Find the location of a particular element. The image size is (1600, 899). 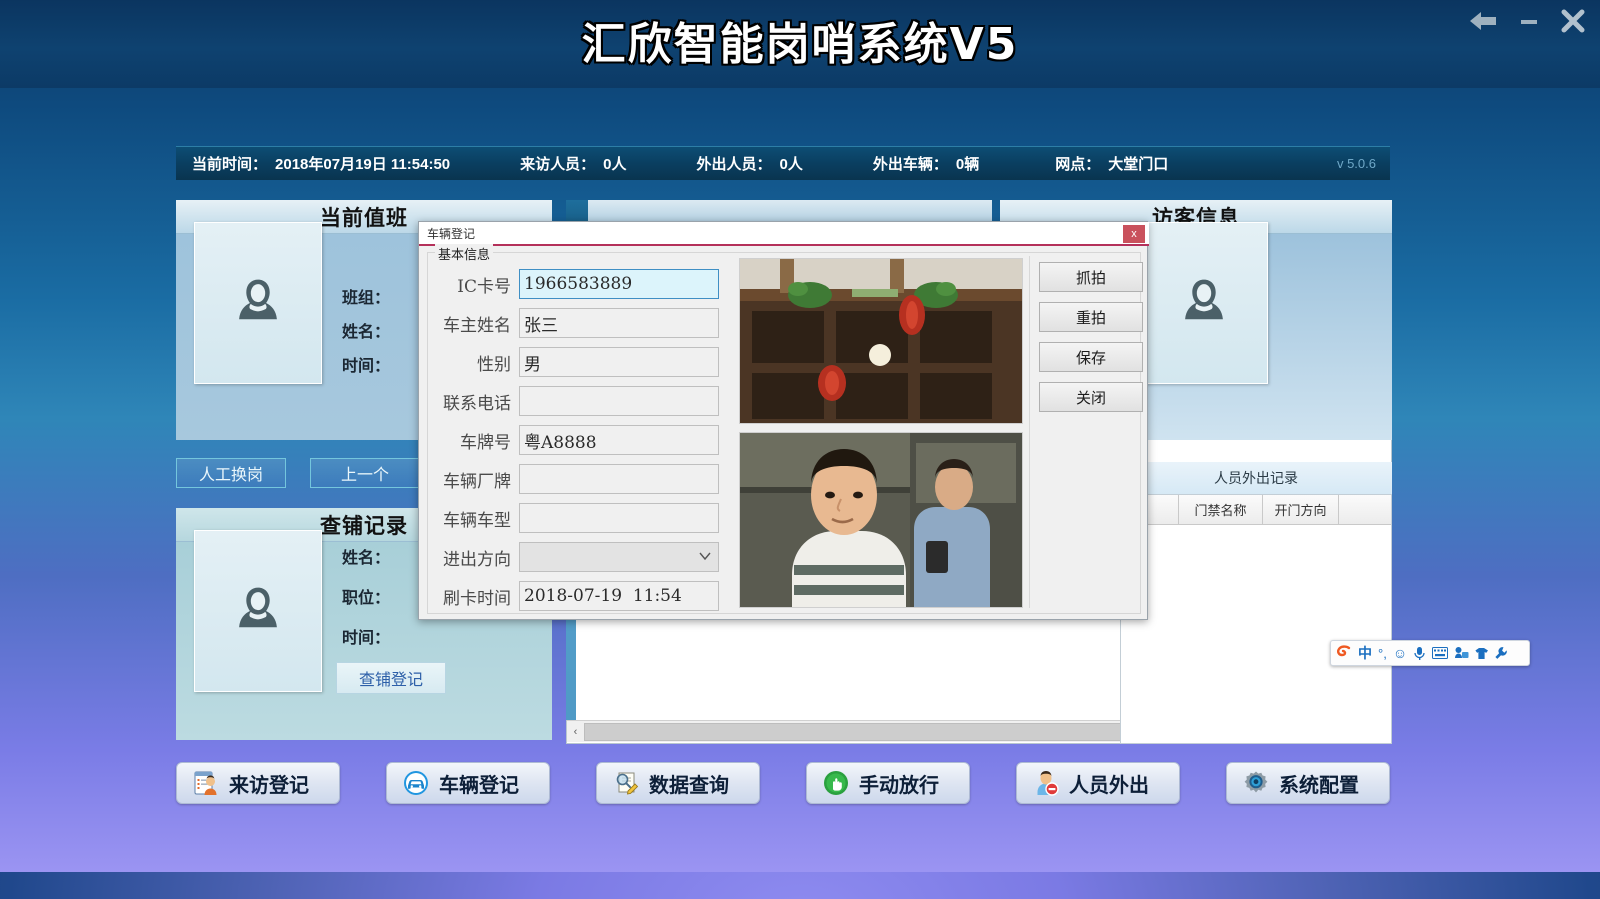

dialog-button-column: 抓拍 重拍 保存 关闭 is located at coordinates (1091, 337).